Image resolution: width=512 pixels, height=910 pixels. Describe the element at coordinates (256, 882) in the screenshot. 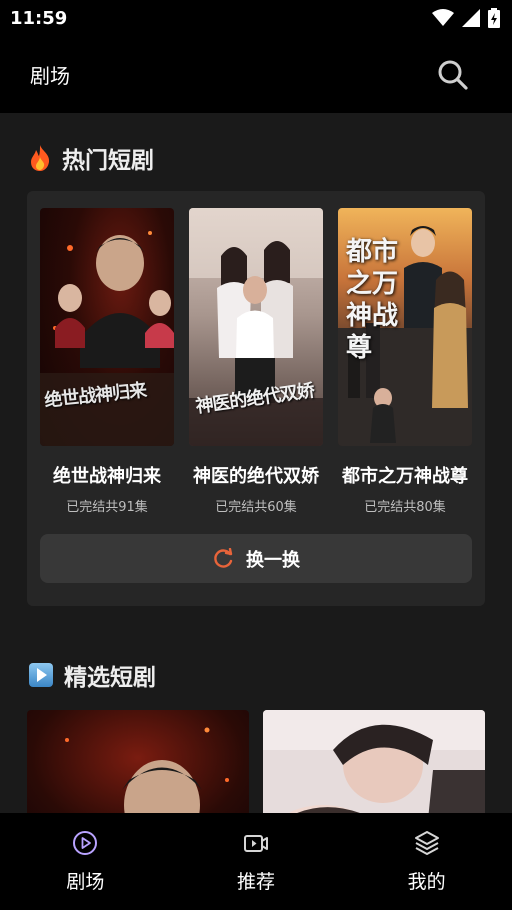

I see `tab-label: 推荐` at that location.